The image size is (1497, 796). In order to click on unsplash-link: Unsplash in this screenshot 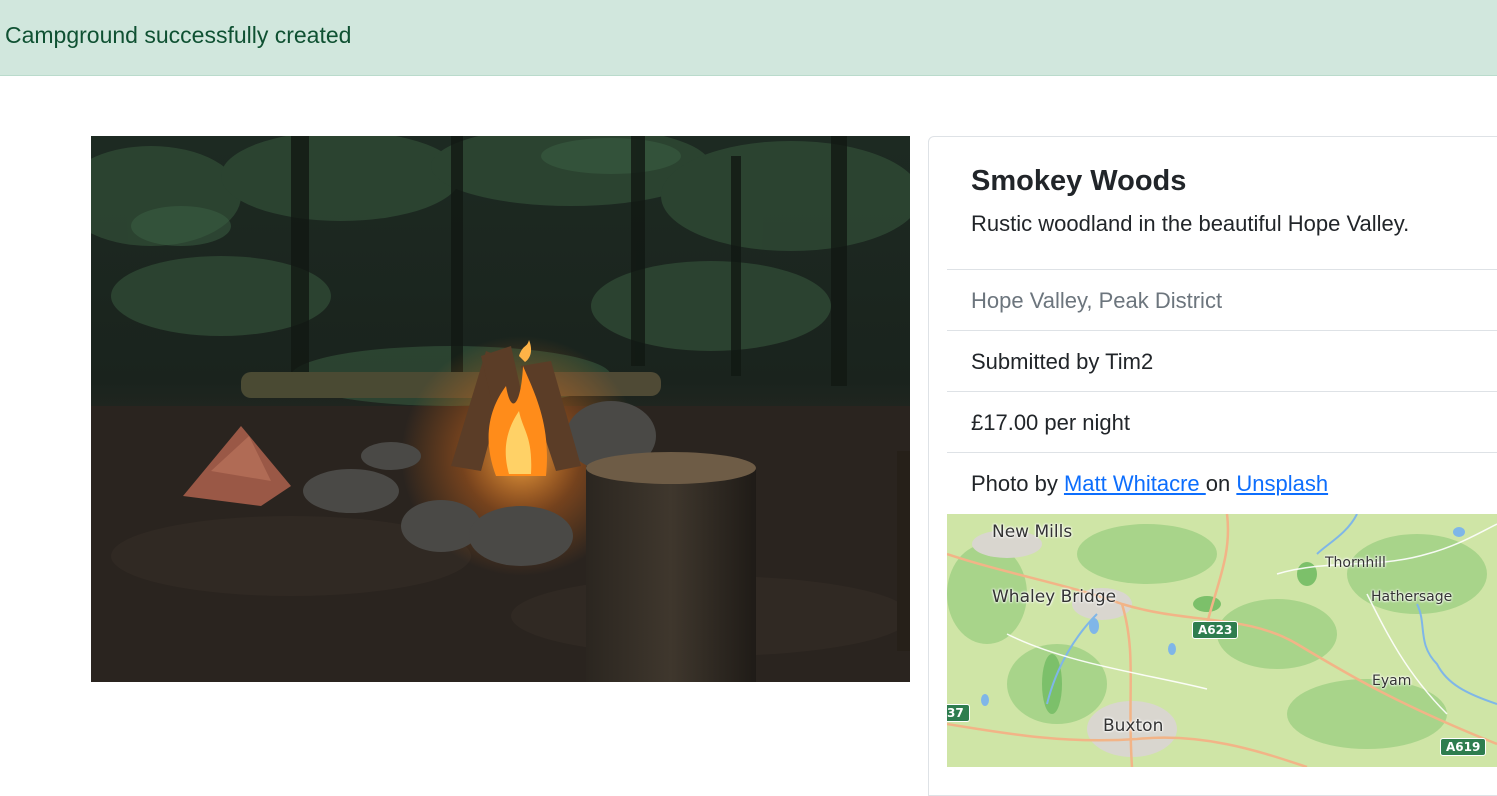, I will do `click(1282, 483)`.